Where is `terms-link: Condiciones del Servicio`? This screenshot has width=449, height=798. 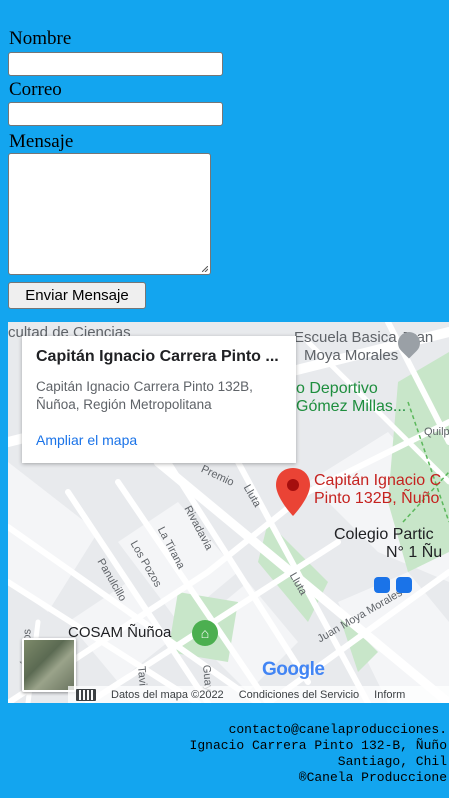 terms-link: Condiciones del Servicio is located at coordinates (299, 695).